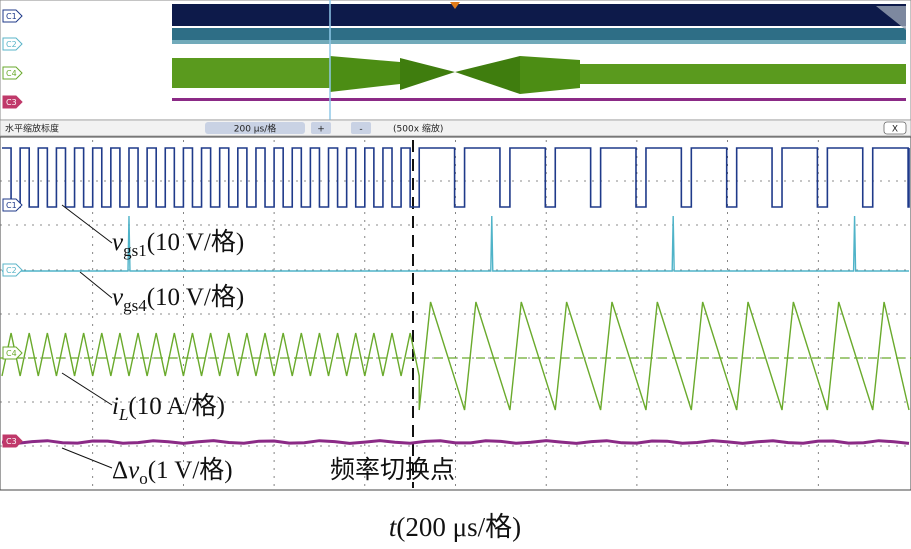 The height and width of the screenshot is (549, 911). What do you see at coordinates (172, 472) in the screenshot?
I see `label-dvo: Δvo(1 V/格)` at bounding box center [172, 472].